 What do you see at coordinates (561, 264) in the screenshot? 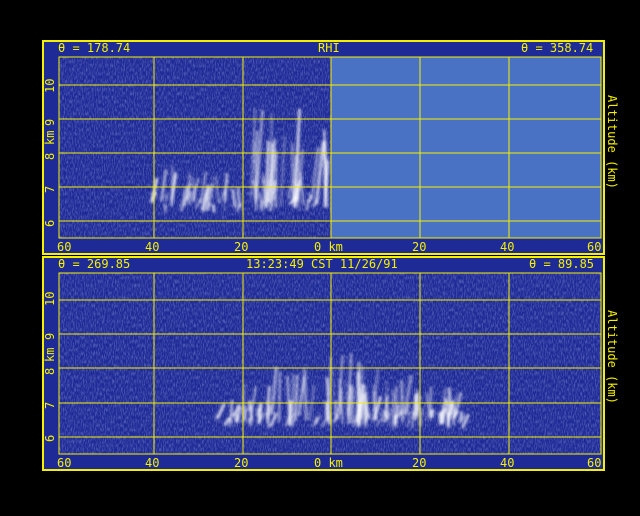
I see `bottom-right-angle: θ = 89.85` at bounding box center [561, 264].